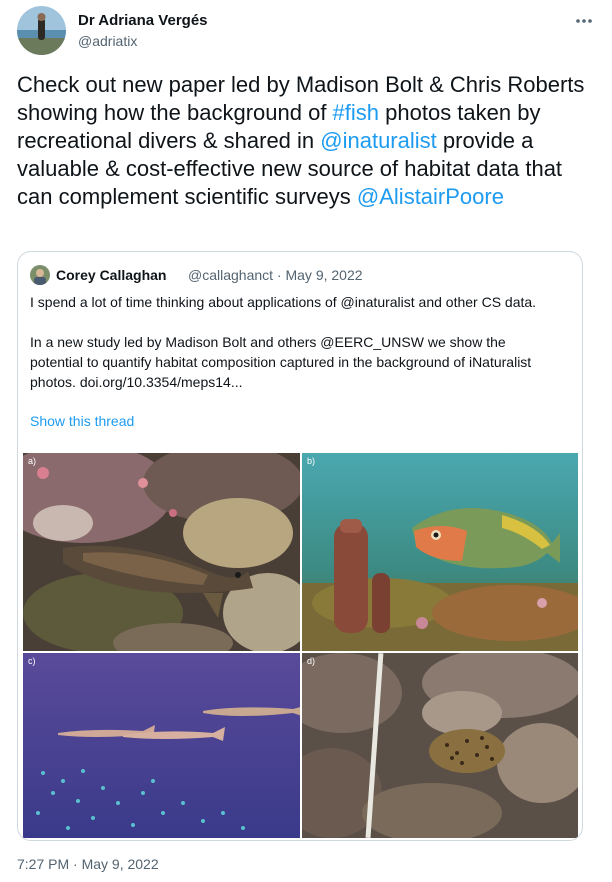 Image resolution: width=612 pixels, height=882 pixels. Describe the element at coordinates (161, 745) in the screenshot. I see `photo-panel-barracuda: c)` at that location.